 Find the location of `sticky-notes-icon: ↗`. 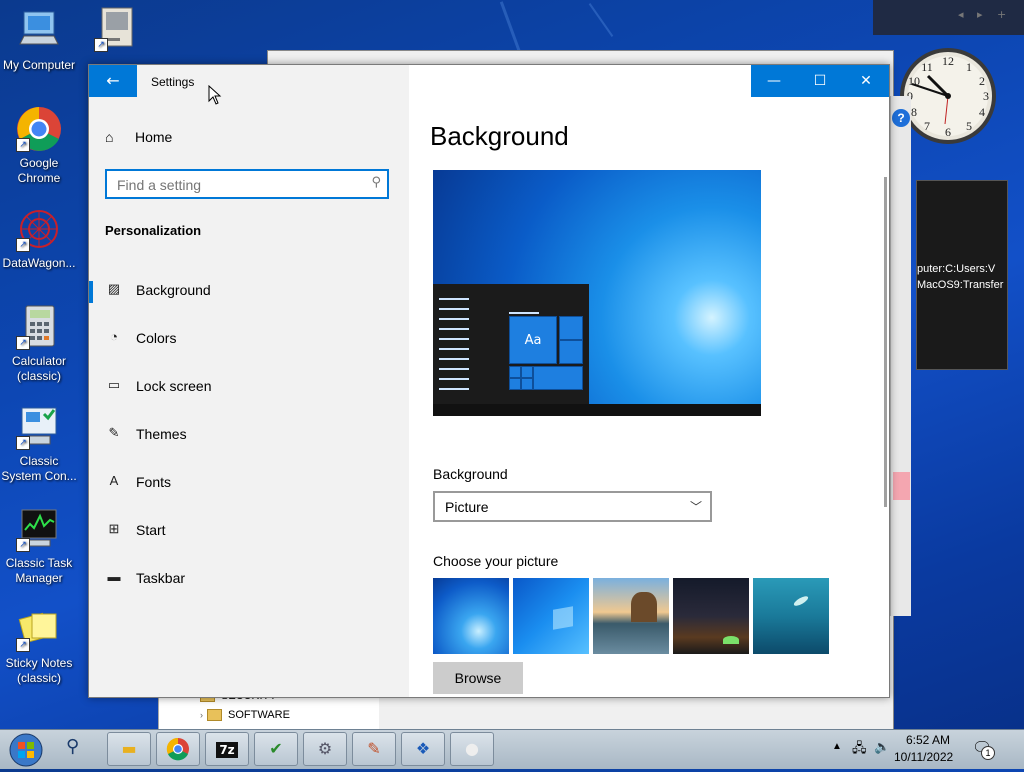

sticky-notes-icon: ↗ is located at coordinates (39, 629).